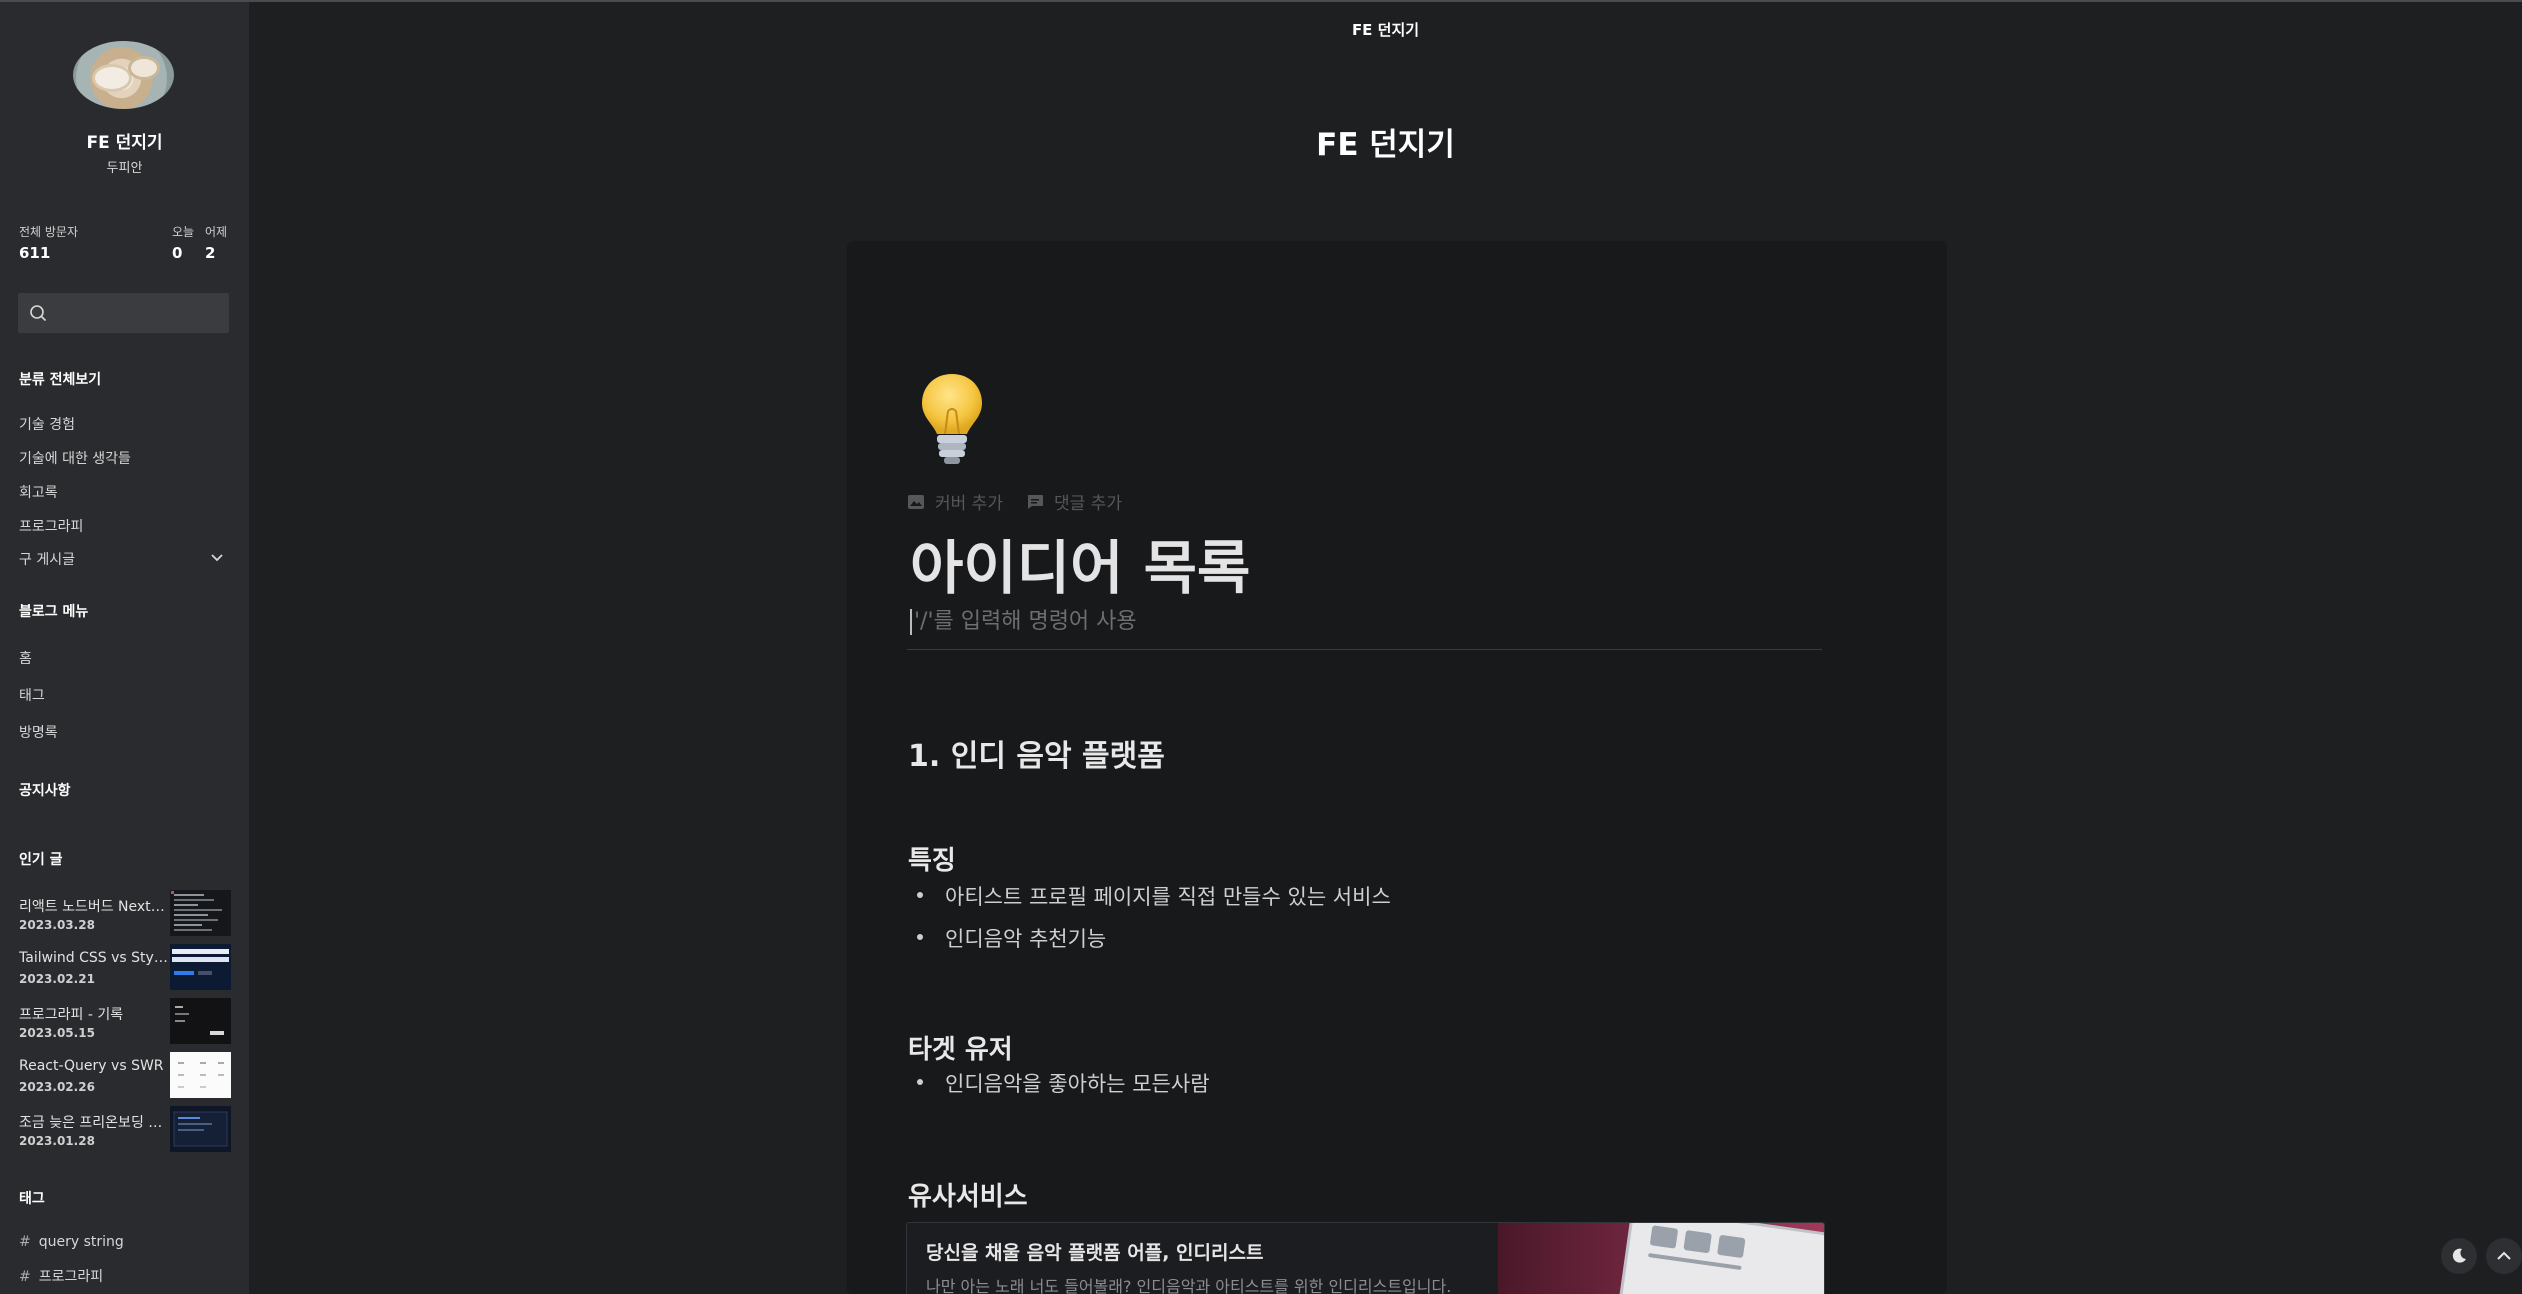  What do you see at coordinates (57, 979) in the screenshot?
I see `popular-post-date: 2023.02.21` at bounding box center [57, 979].